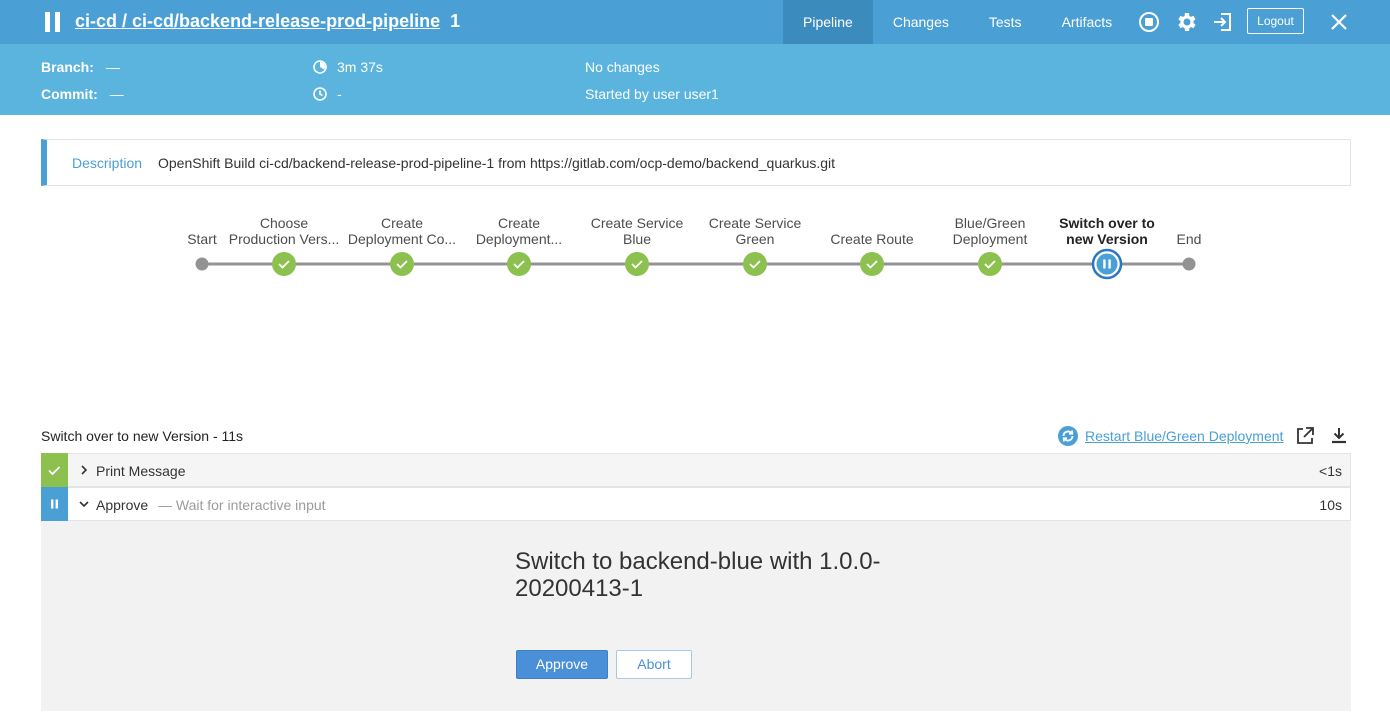  What do you see at coordinates (872, 239) in the screenshot?
I see `stage-label-create-route: Create Route` at bounding box center [872, 239].